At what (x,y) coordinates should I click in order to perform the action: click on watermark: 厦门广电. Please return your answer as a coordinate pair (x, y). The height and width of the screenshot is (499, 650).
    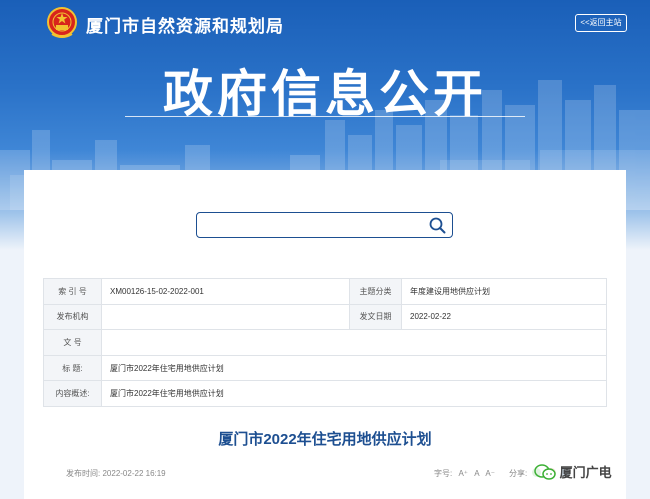
    Looking at the image, I should click on (575, 472).